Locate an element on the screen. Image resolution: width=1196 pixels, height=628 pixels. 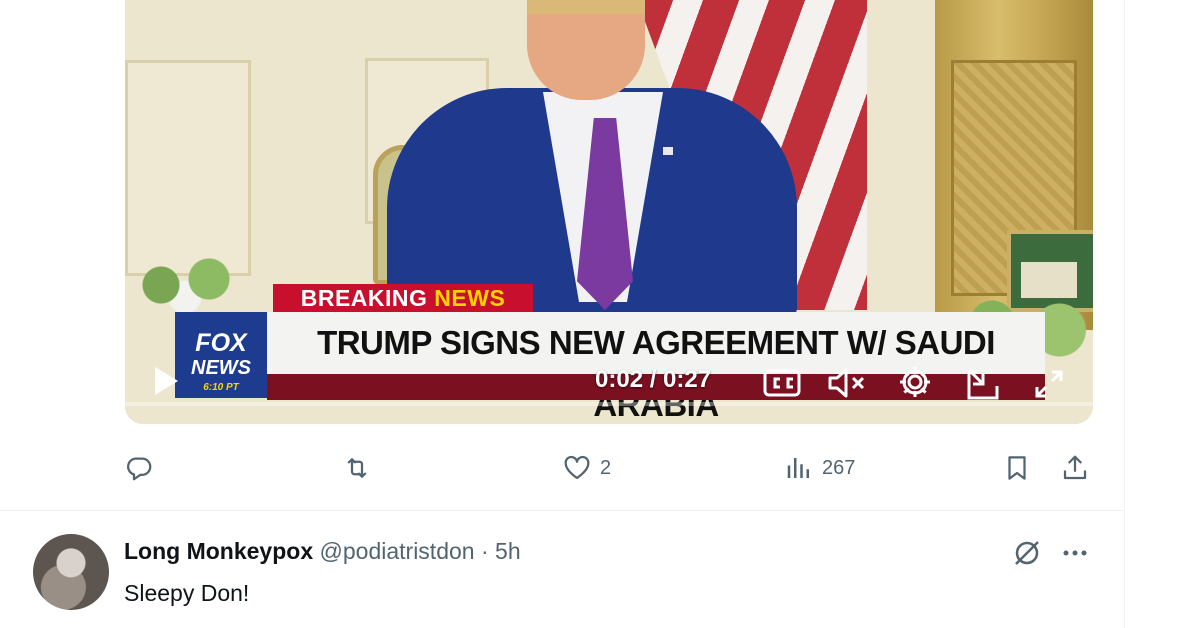
repost-icon is located at coordinates (357, 468).